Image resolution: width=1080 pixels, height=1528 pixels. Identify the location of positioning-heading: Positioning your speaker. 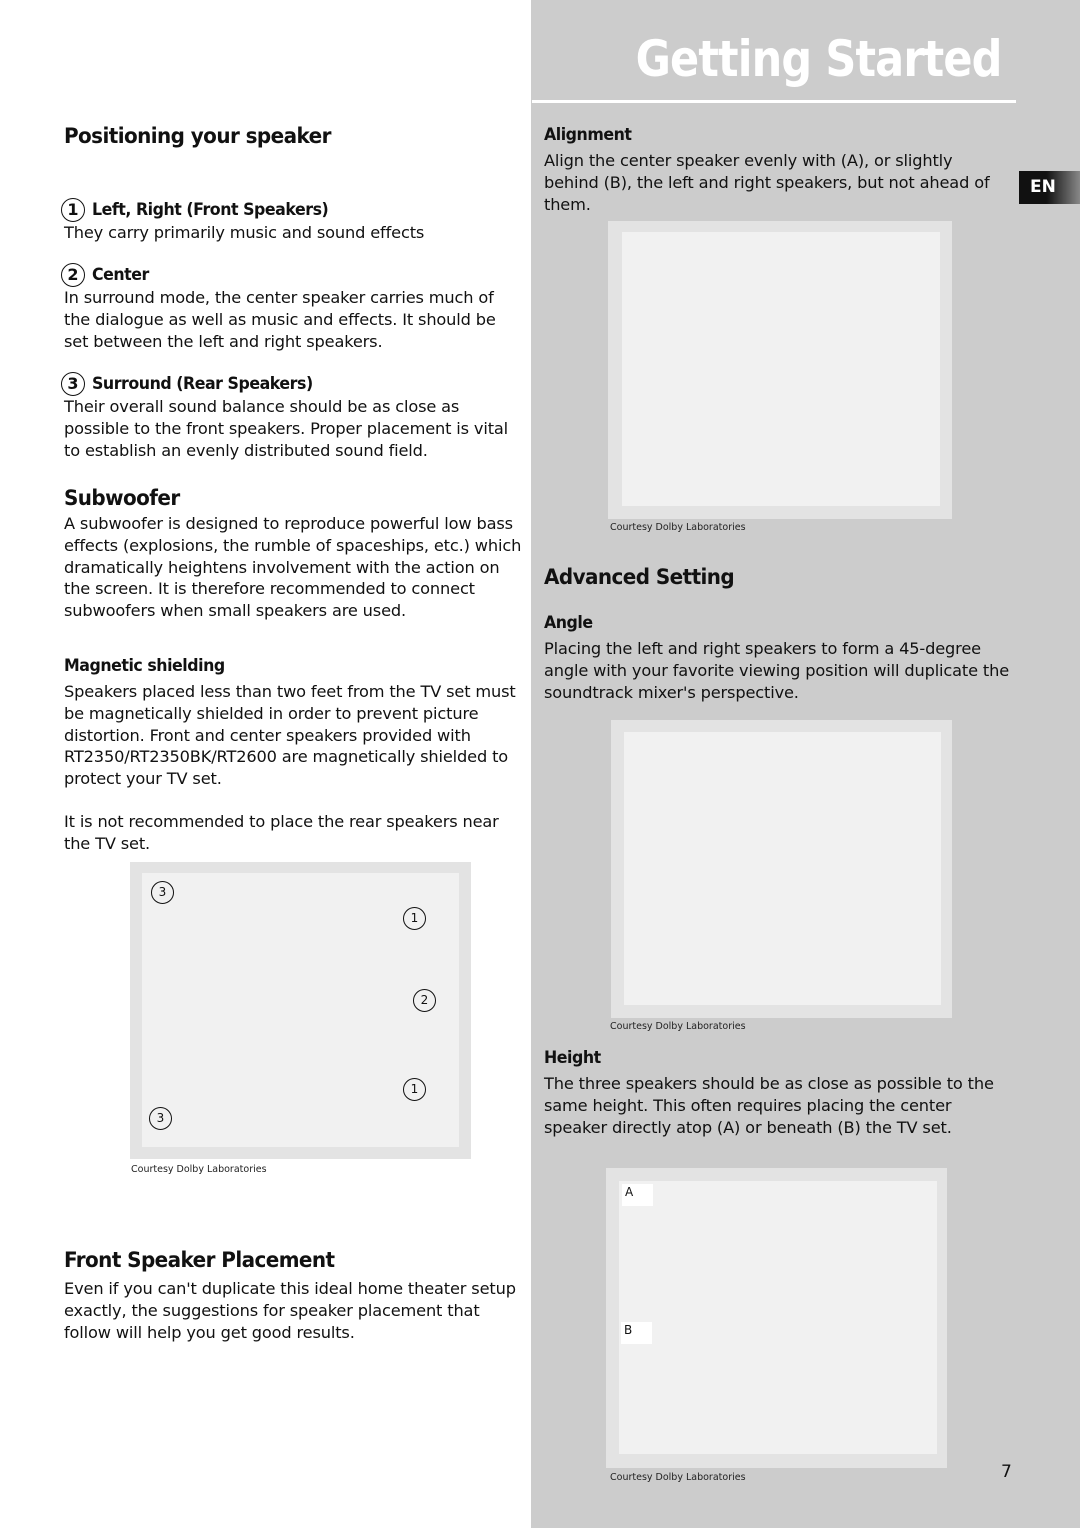
(197, 136).